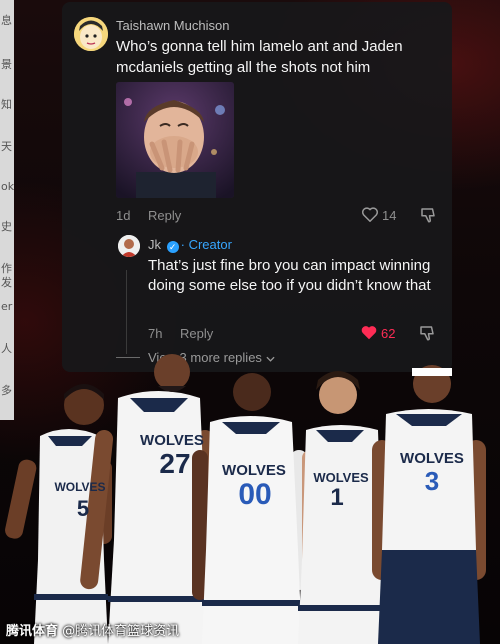 The image size is (500, 644). I want to click on comment-reply-button: Reply, so click(164, 215).